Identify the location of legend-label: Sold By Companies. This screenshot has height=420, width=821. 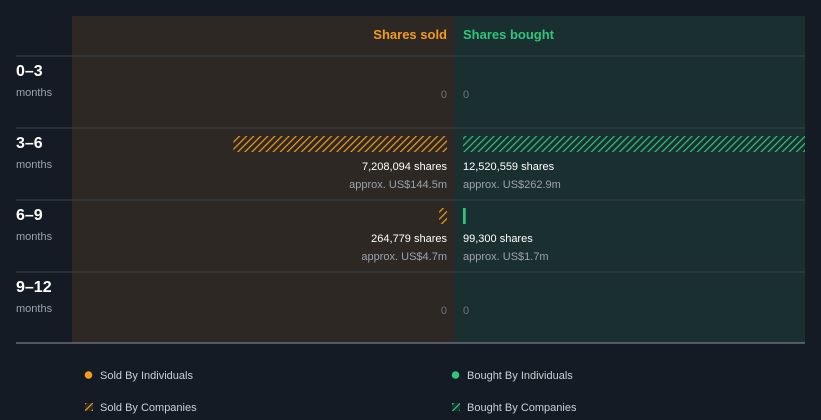
(148, 408).